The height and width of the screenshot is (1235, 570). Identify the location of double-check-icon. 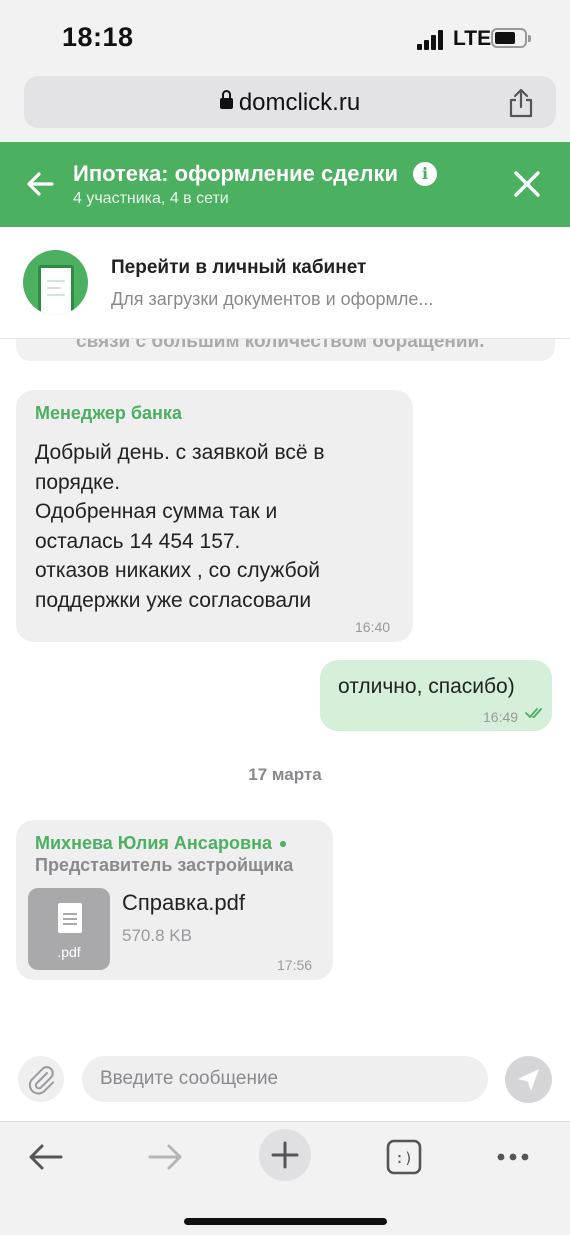
(533, 713).